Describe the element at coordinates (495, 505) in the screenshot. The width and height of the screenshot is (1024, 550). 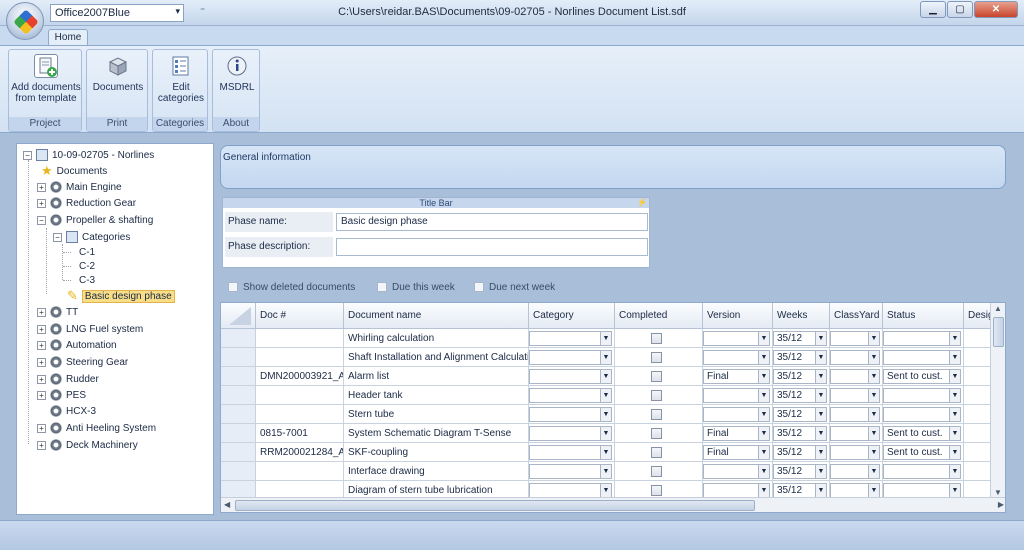
I see `horizontal-scroll-thumb` at that location.